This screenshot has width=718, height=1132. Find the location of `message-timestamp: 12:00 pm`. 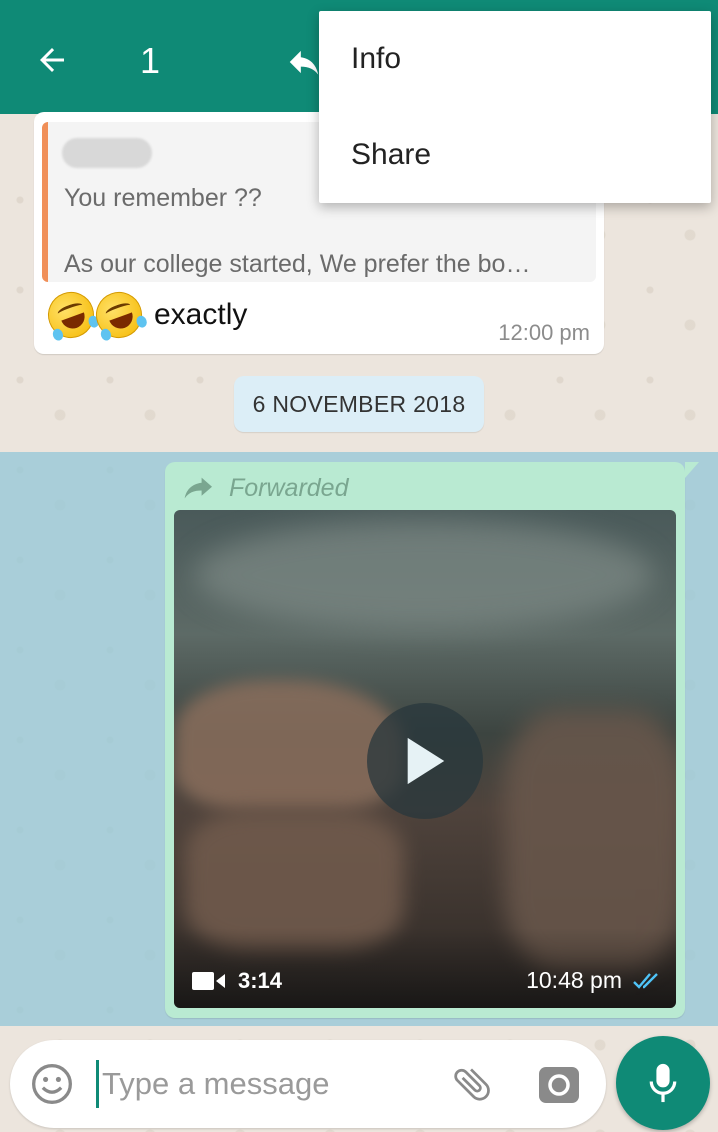

message-timestamp: 12:00 pm is located at coordinates (544, 332).